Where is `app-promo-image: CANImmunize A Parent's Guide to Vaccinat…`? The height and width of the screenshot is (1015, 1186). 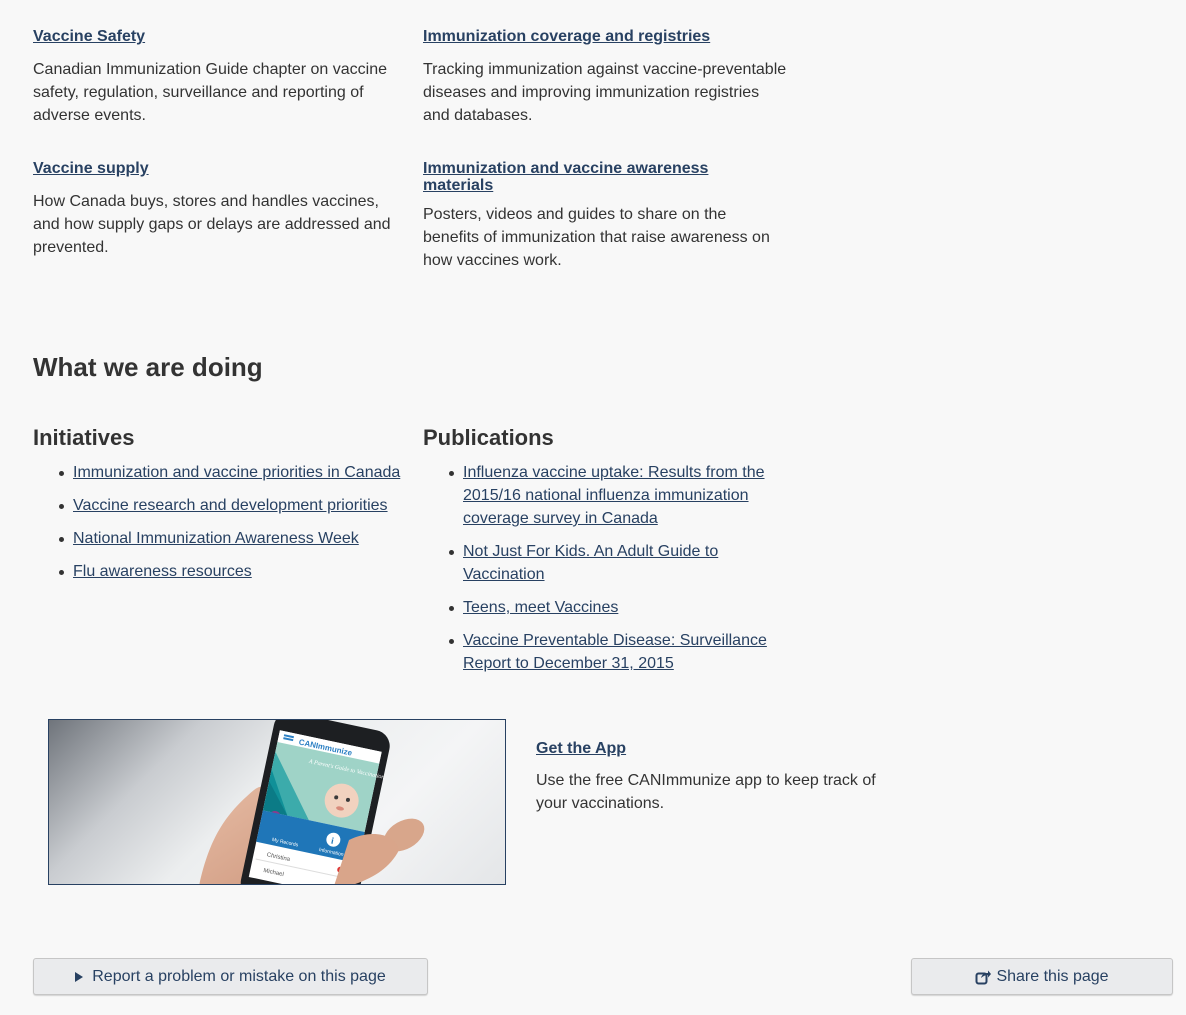
app-promo-image: CANImmunize A Parent's Guide to Vaccinat… is located at coordinates (277, 802).